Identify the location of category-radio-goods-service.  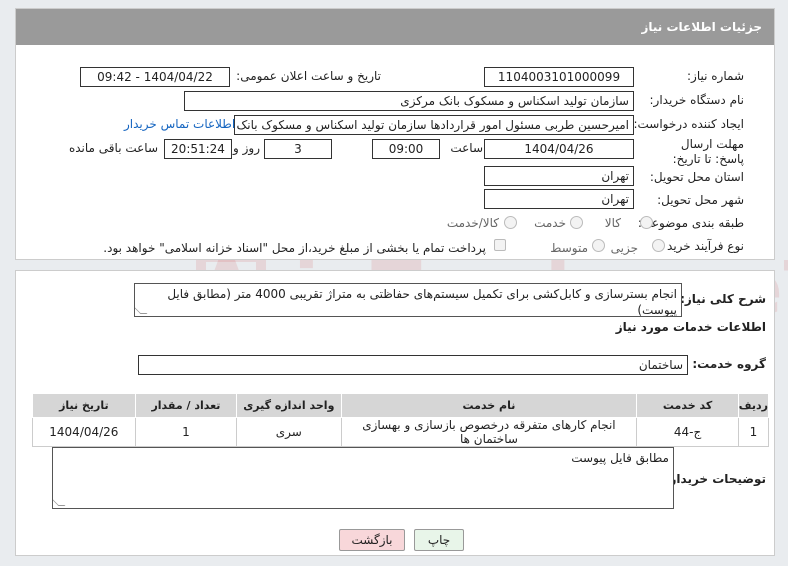
(510, 222).